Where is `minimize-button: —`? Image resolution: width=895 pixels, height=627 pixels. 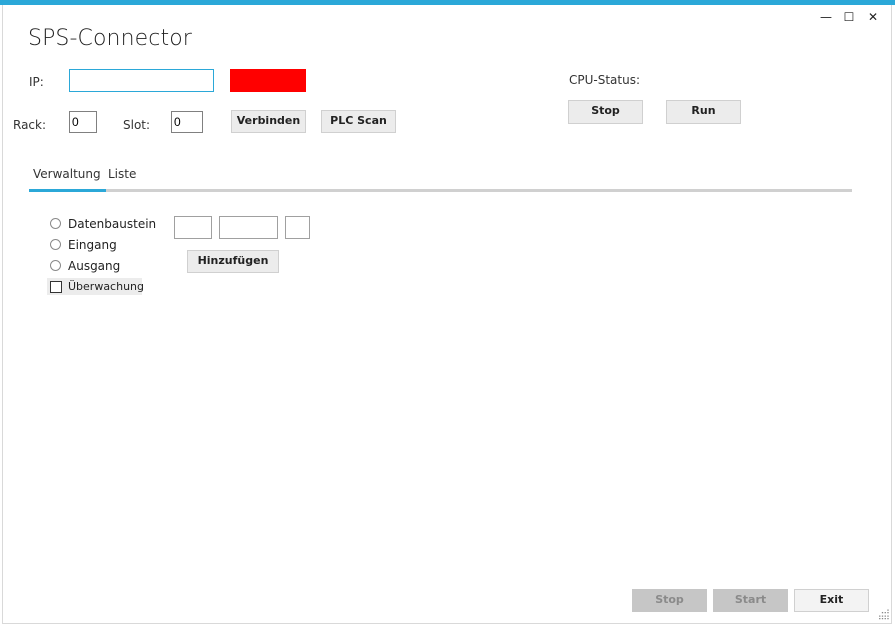 minimize-button: — is located at coordinates (826, 17).